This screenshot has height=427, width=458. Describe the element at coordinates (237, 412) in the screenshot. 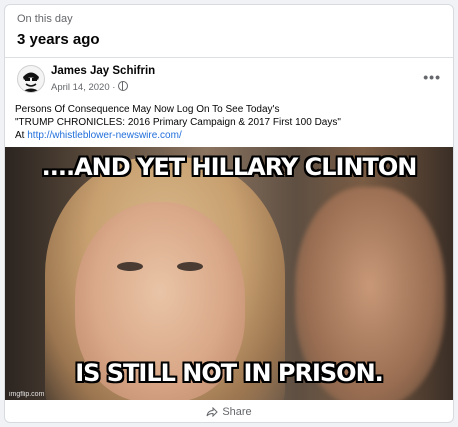

I see `share-label: Share` at that location.